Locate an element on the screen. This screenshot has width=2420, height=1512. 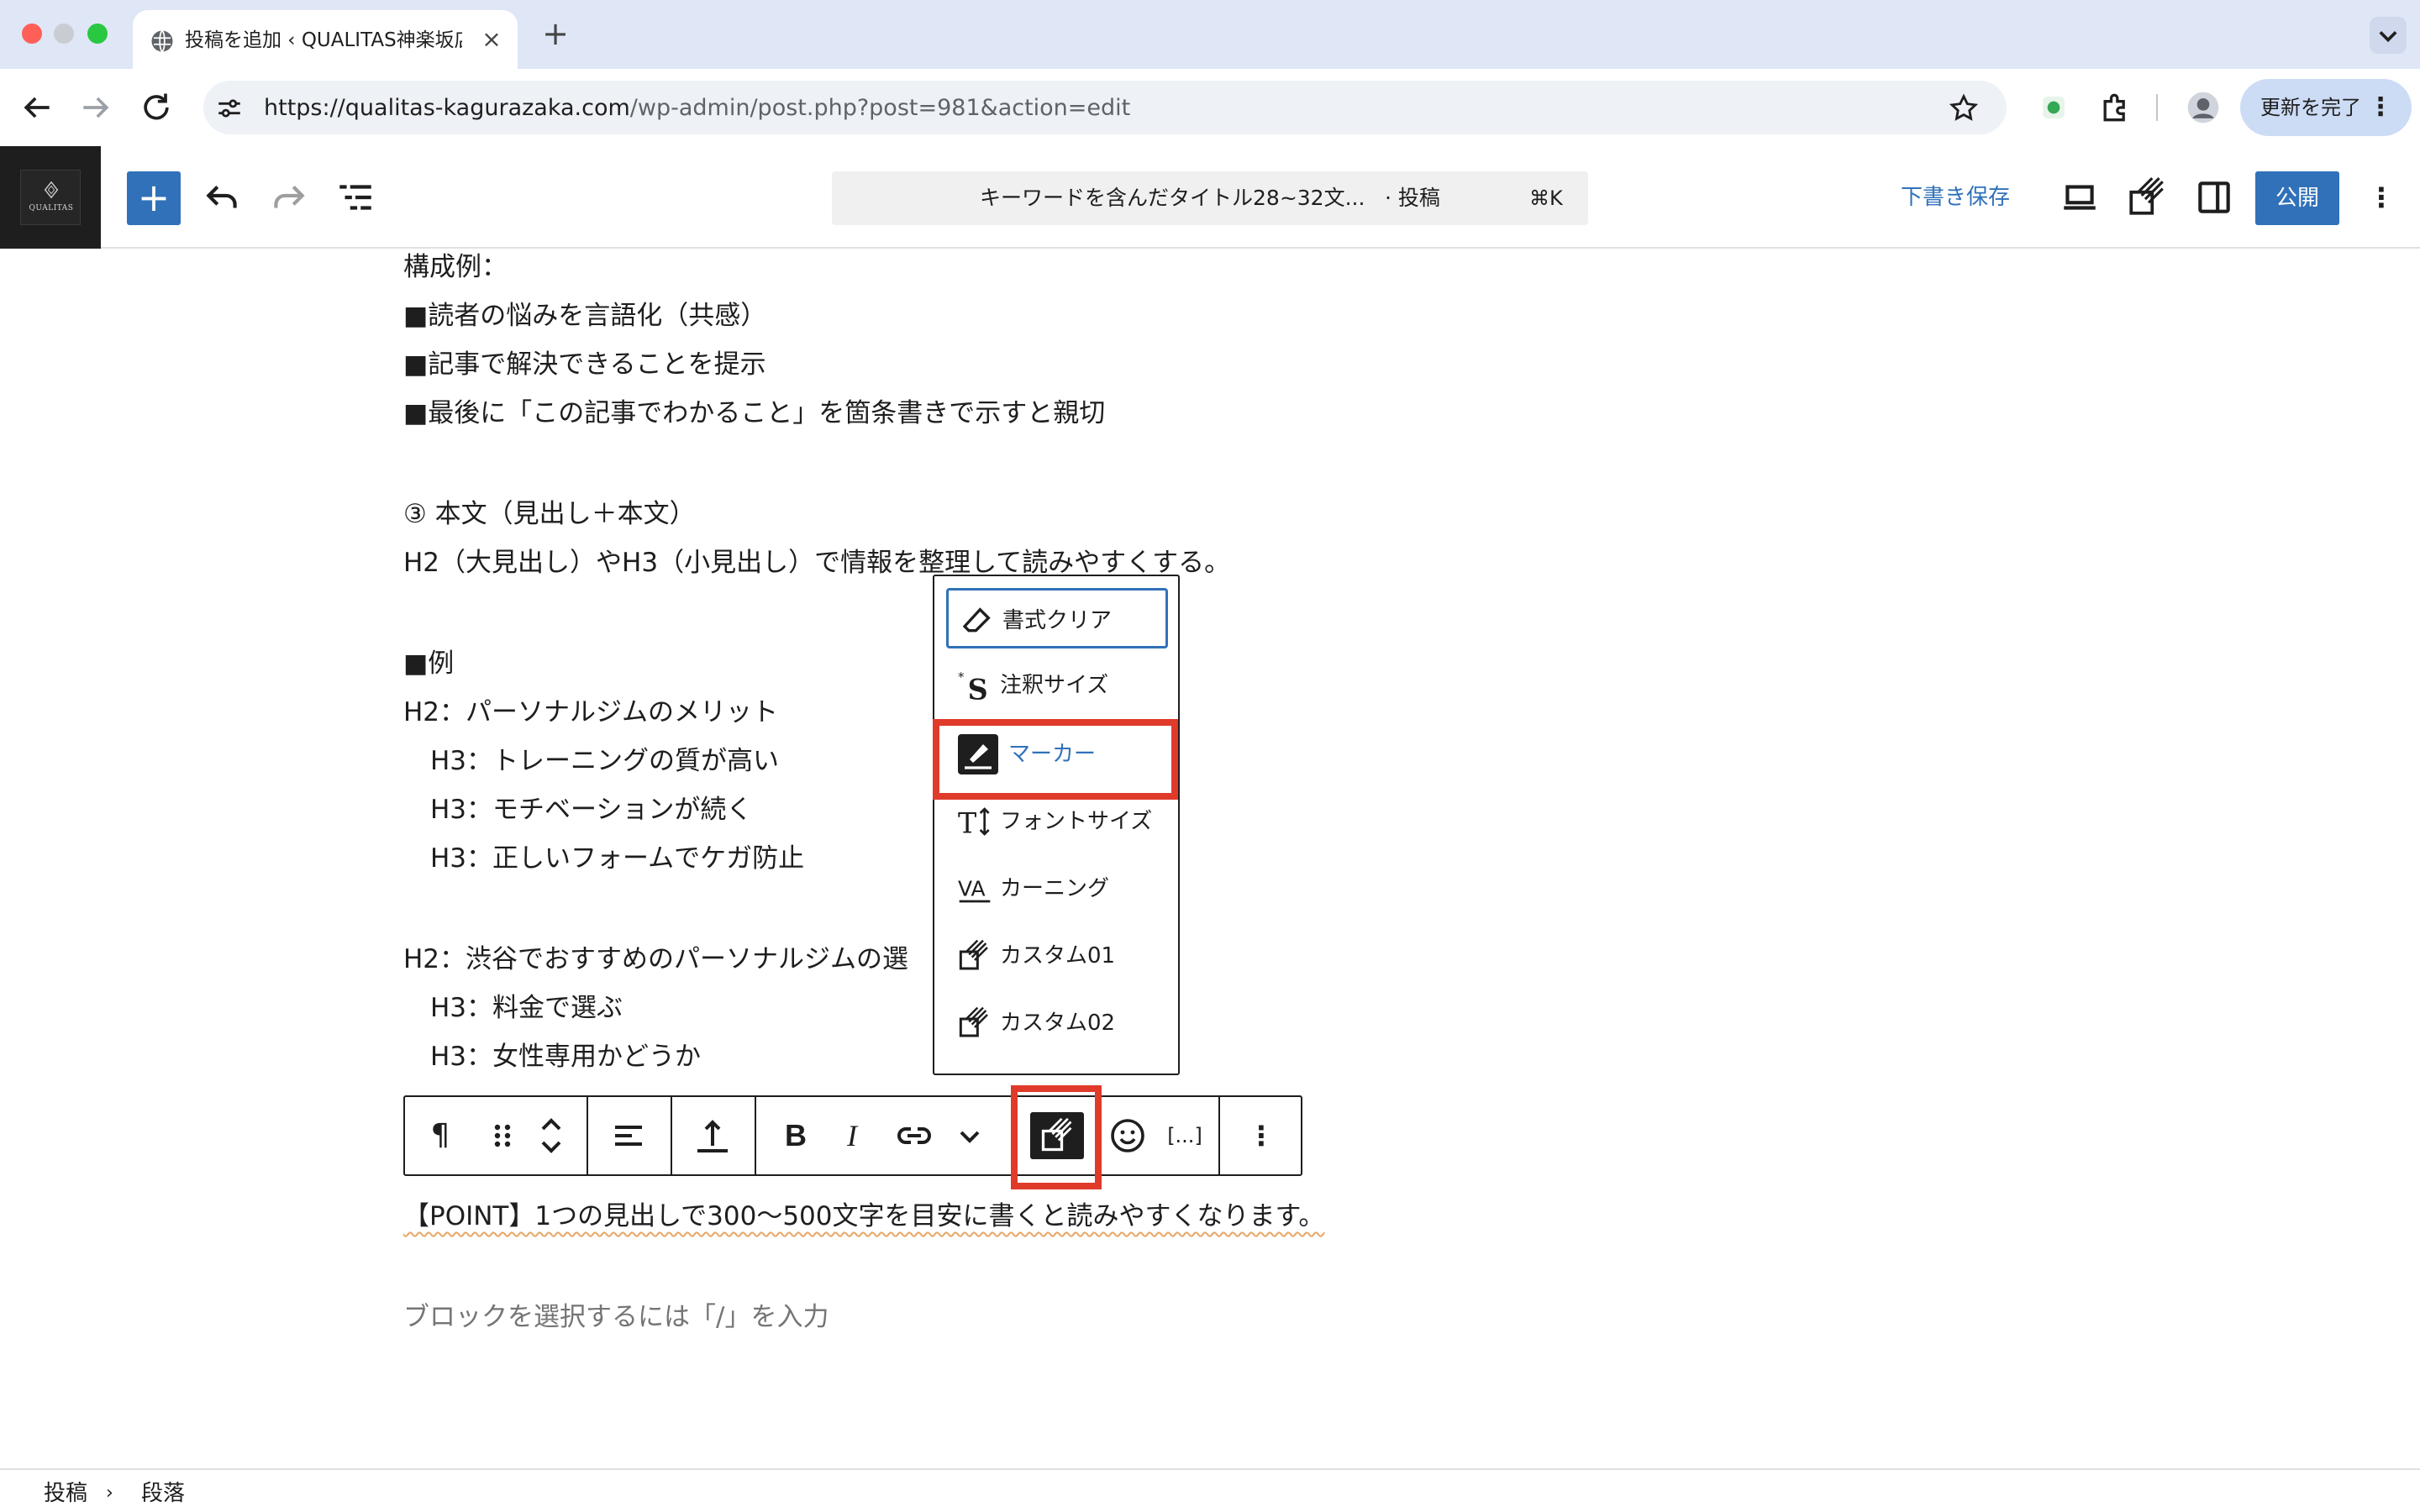
kerning-icon: VA is located at coordinates (974, 889).